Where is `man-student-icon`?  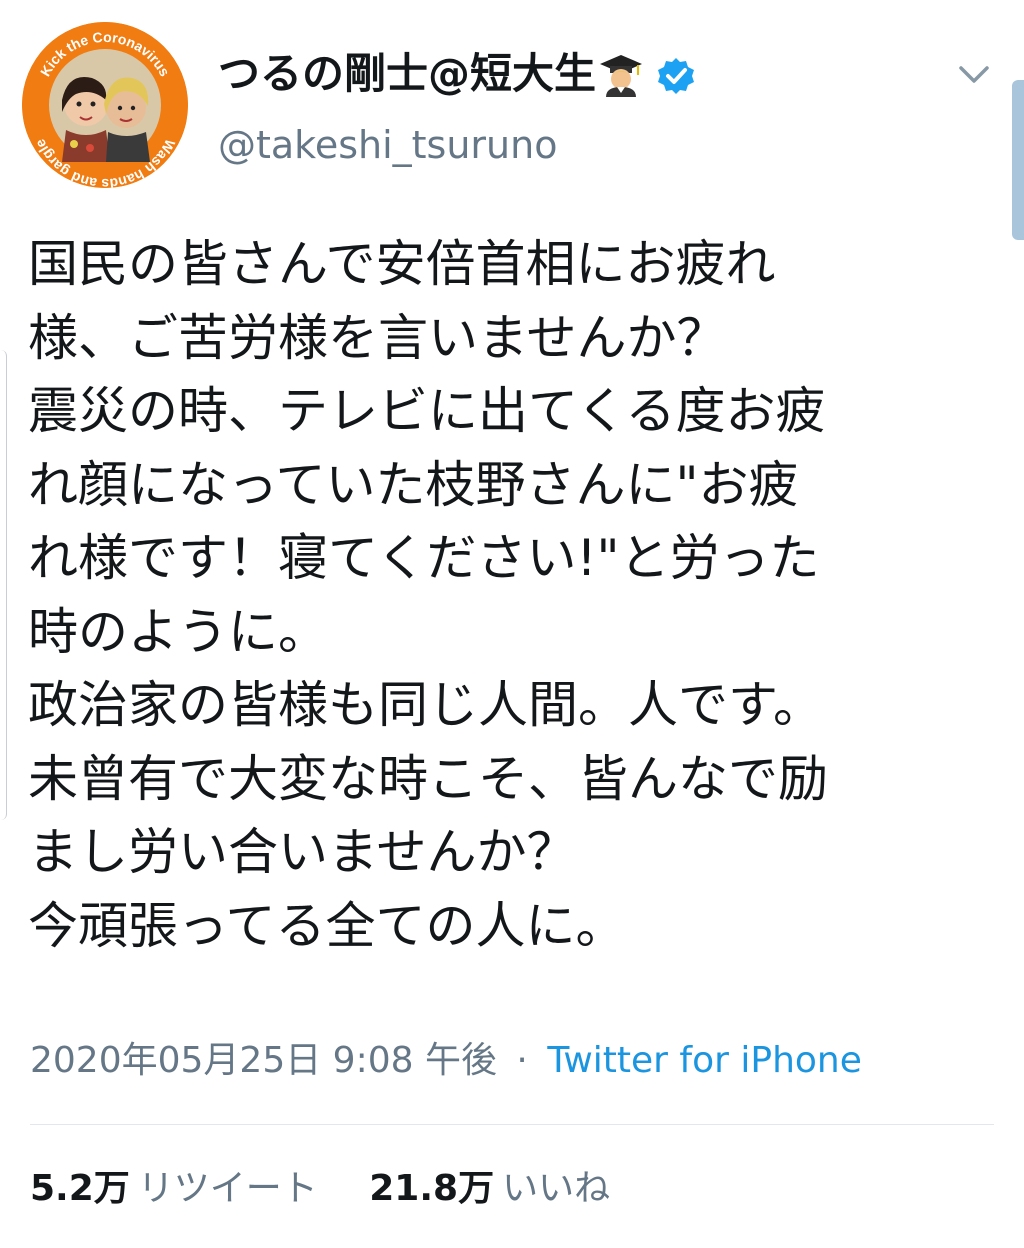
man-student-icon is located at coordinates (621, 74).